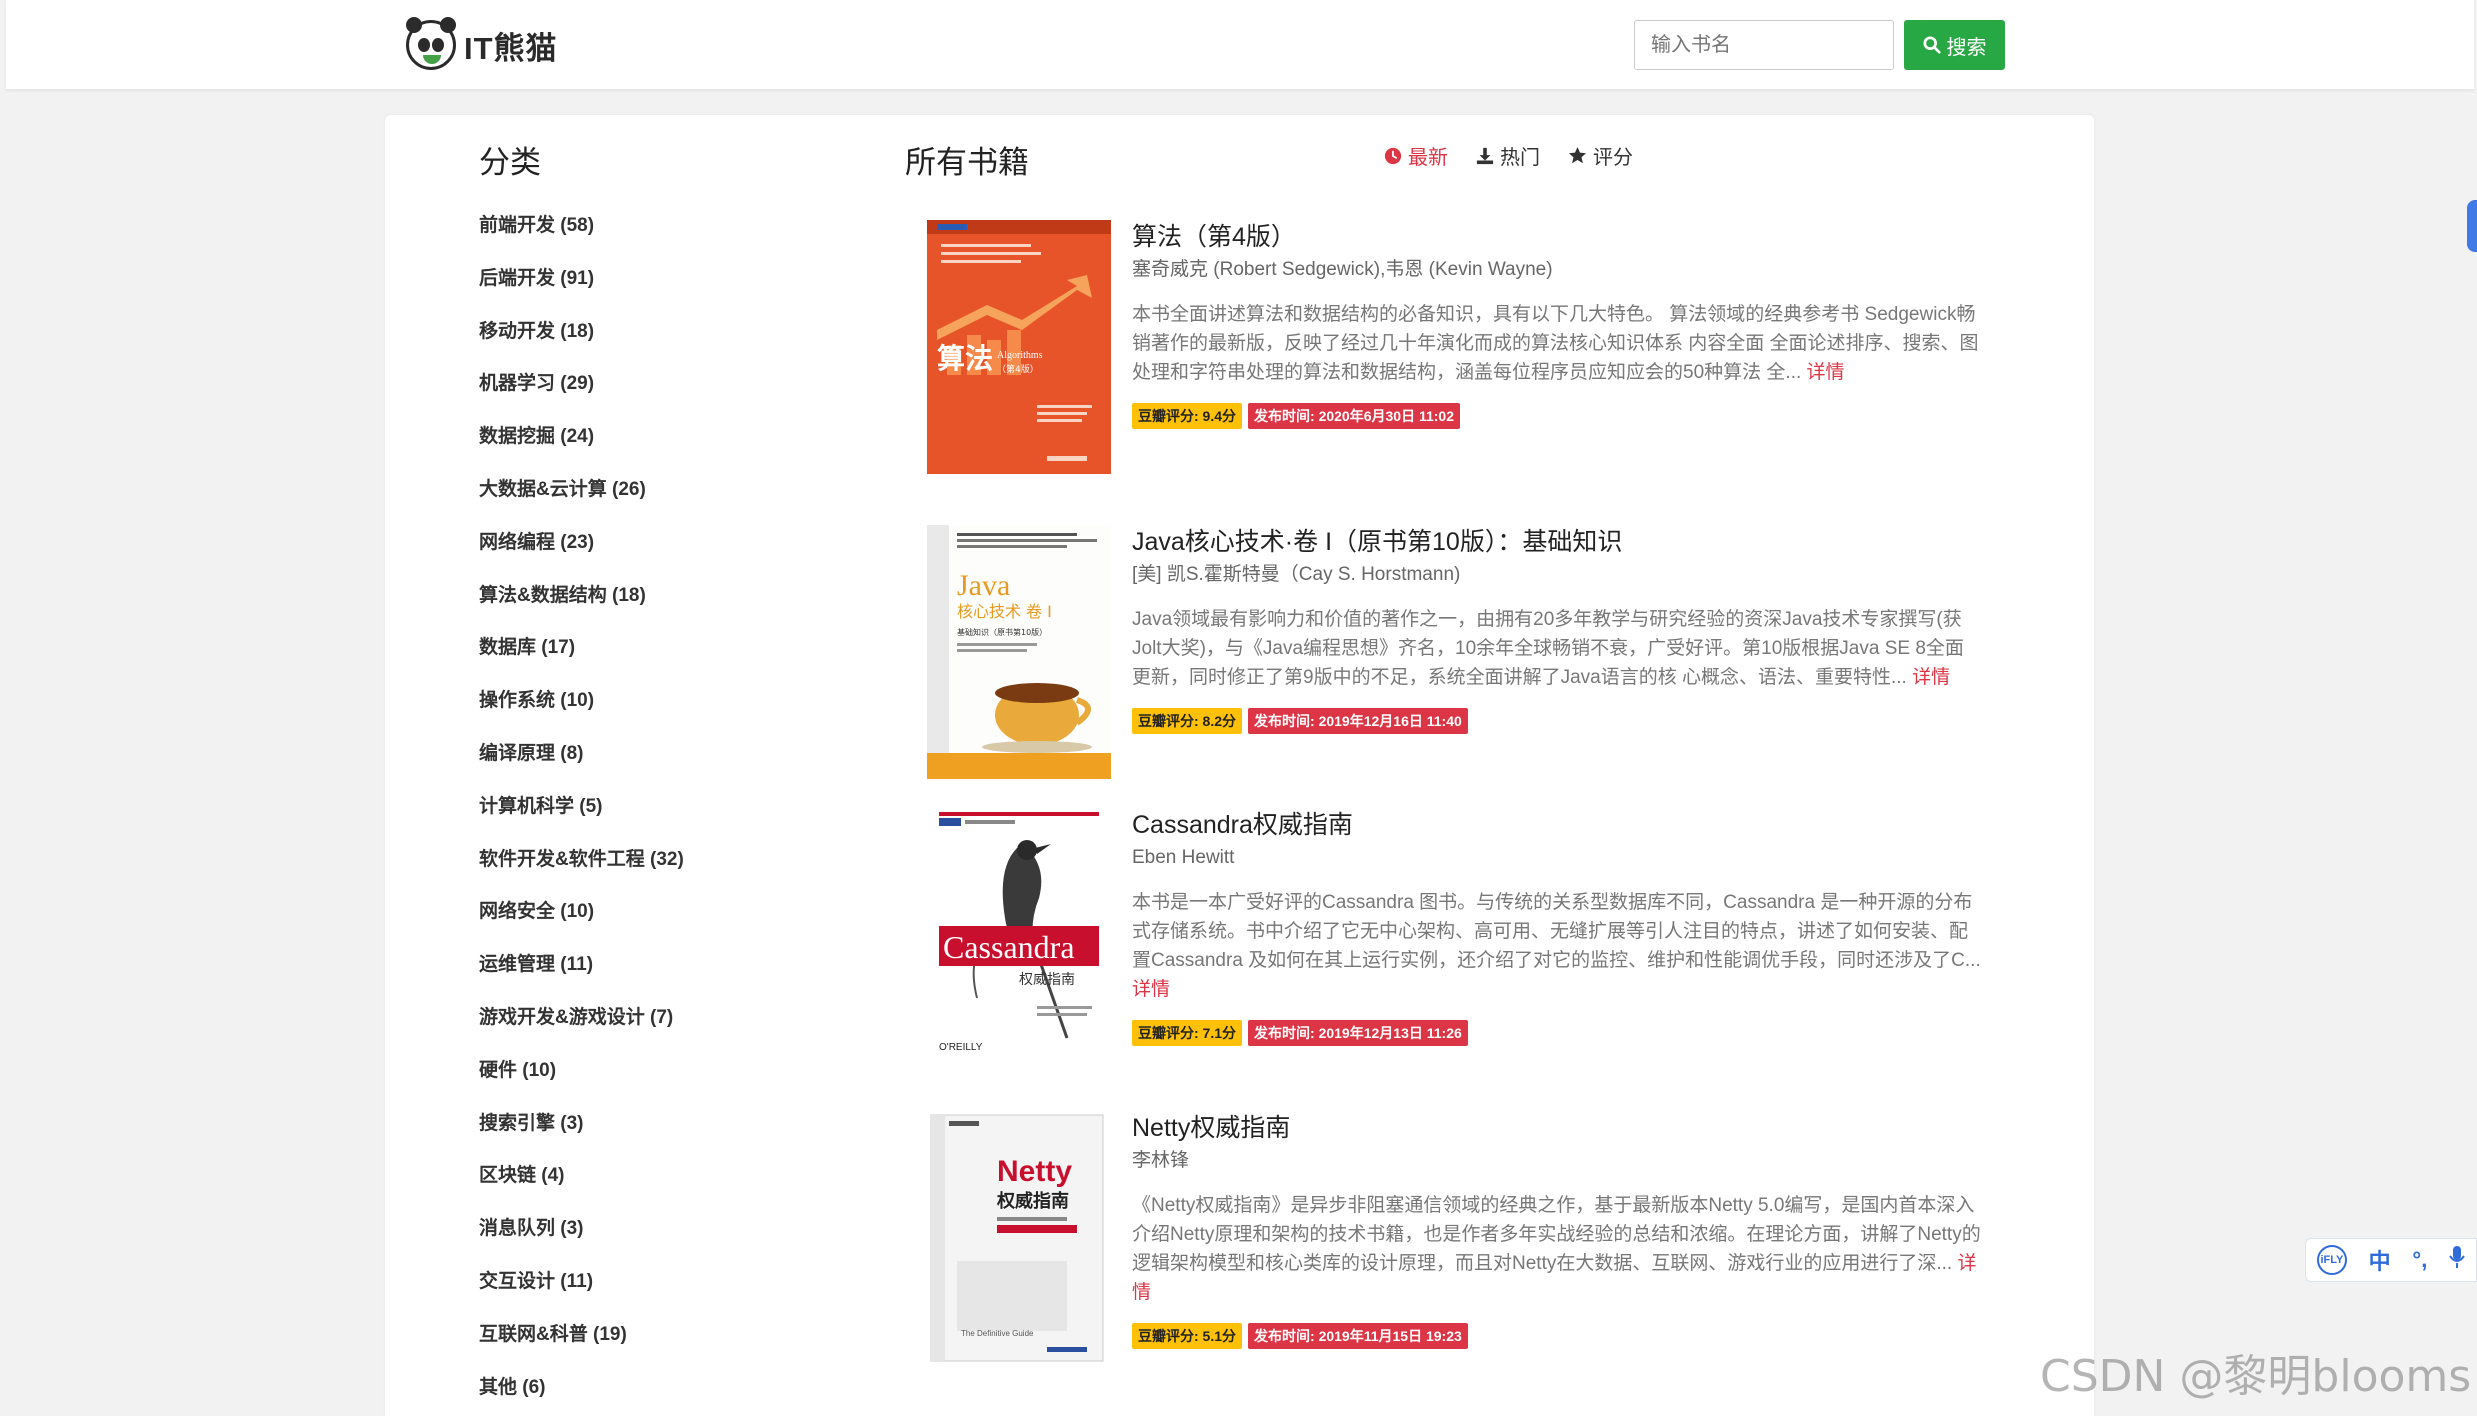 The height and width of the screenshot is (1416, 2477). What do you see at coordinates (1187, 721) in the screenshot?
I see `rating-badge: 豆瓣评分: 8.2分` at bounding box center [1187, 721].